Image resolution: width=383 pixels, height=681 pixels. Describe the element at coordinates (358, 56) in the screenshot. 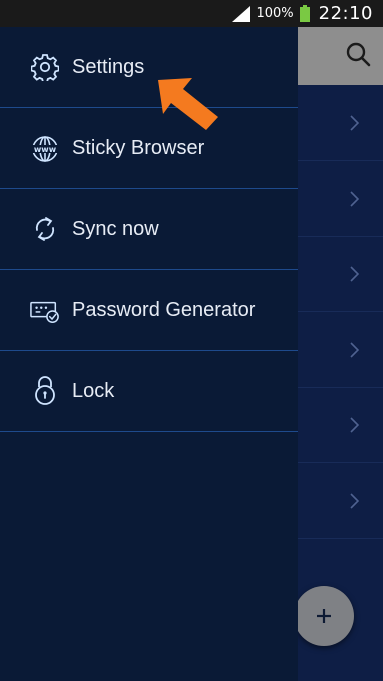

I see `search-icon` at that location.